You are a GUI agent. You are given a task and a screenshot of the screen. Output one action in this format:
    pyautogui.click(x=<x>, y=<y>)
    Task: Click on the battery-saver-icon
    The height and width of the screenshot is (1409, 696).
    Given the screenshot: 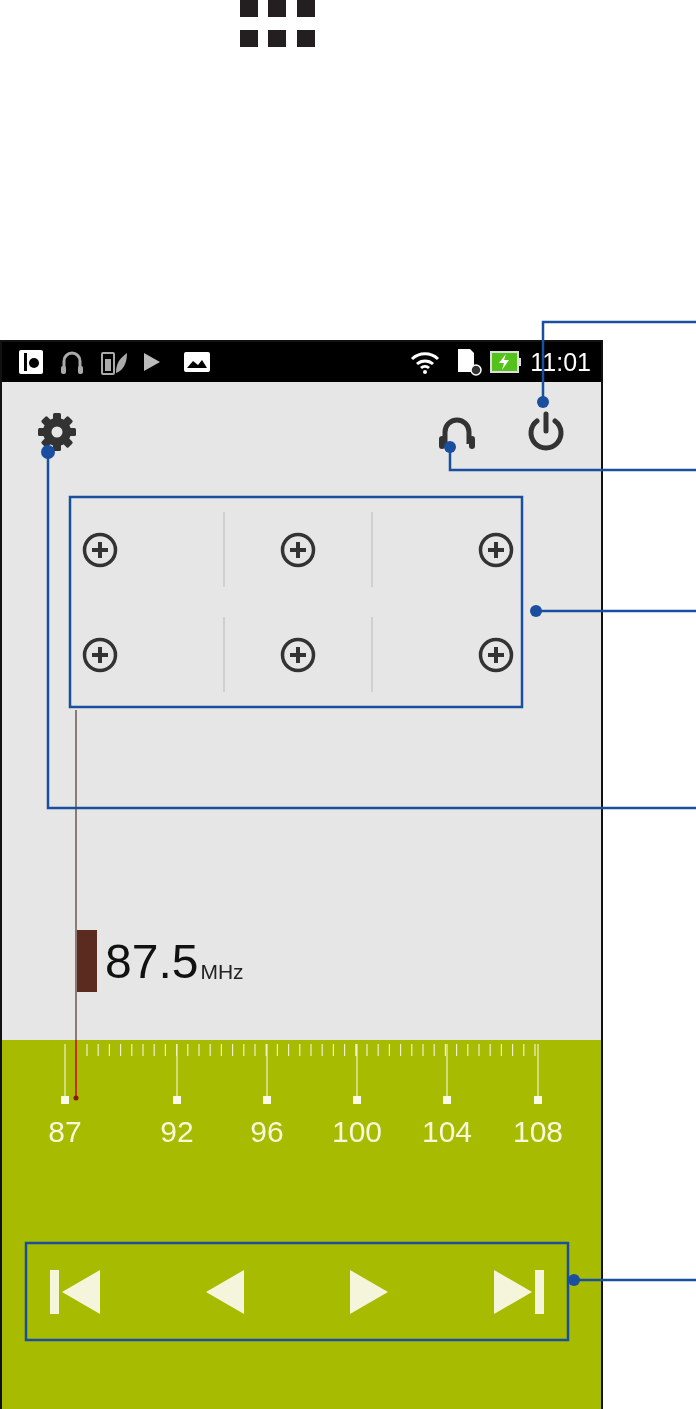 What is the action you would take?
    pyautogui.click(x=114, y=362)
    